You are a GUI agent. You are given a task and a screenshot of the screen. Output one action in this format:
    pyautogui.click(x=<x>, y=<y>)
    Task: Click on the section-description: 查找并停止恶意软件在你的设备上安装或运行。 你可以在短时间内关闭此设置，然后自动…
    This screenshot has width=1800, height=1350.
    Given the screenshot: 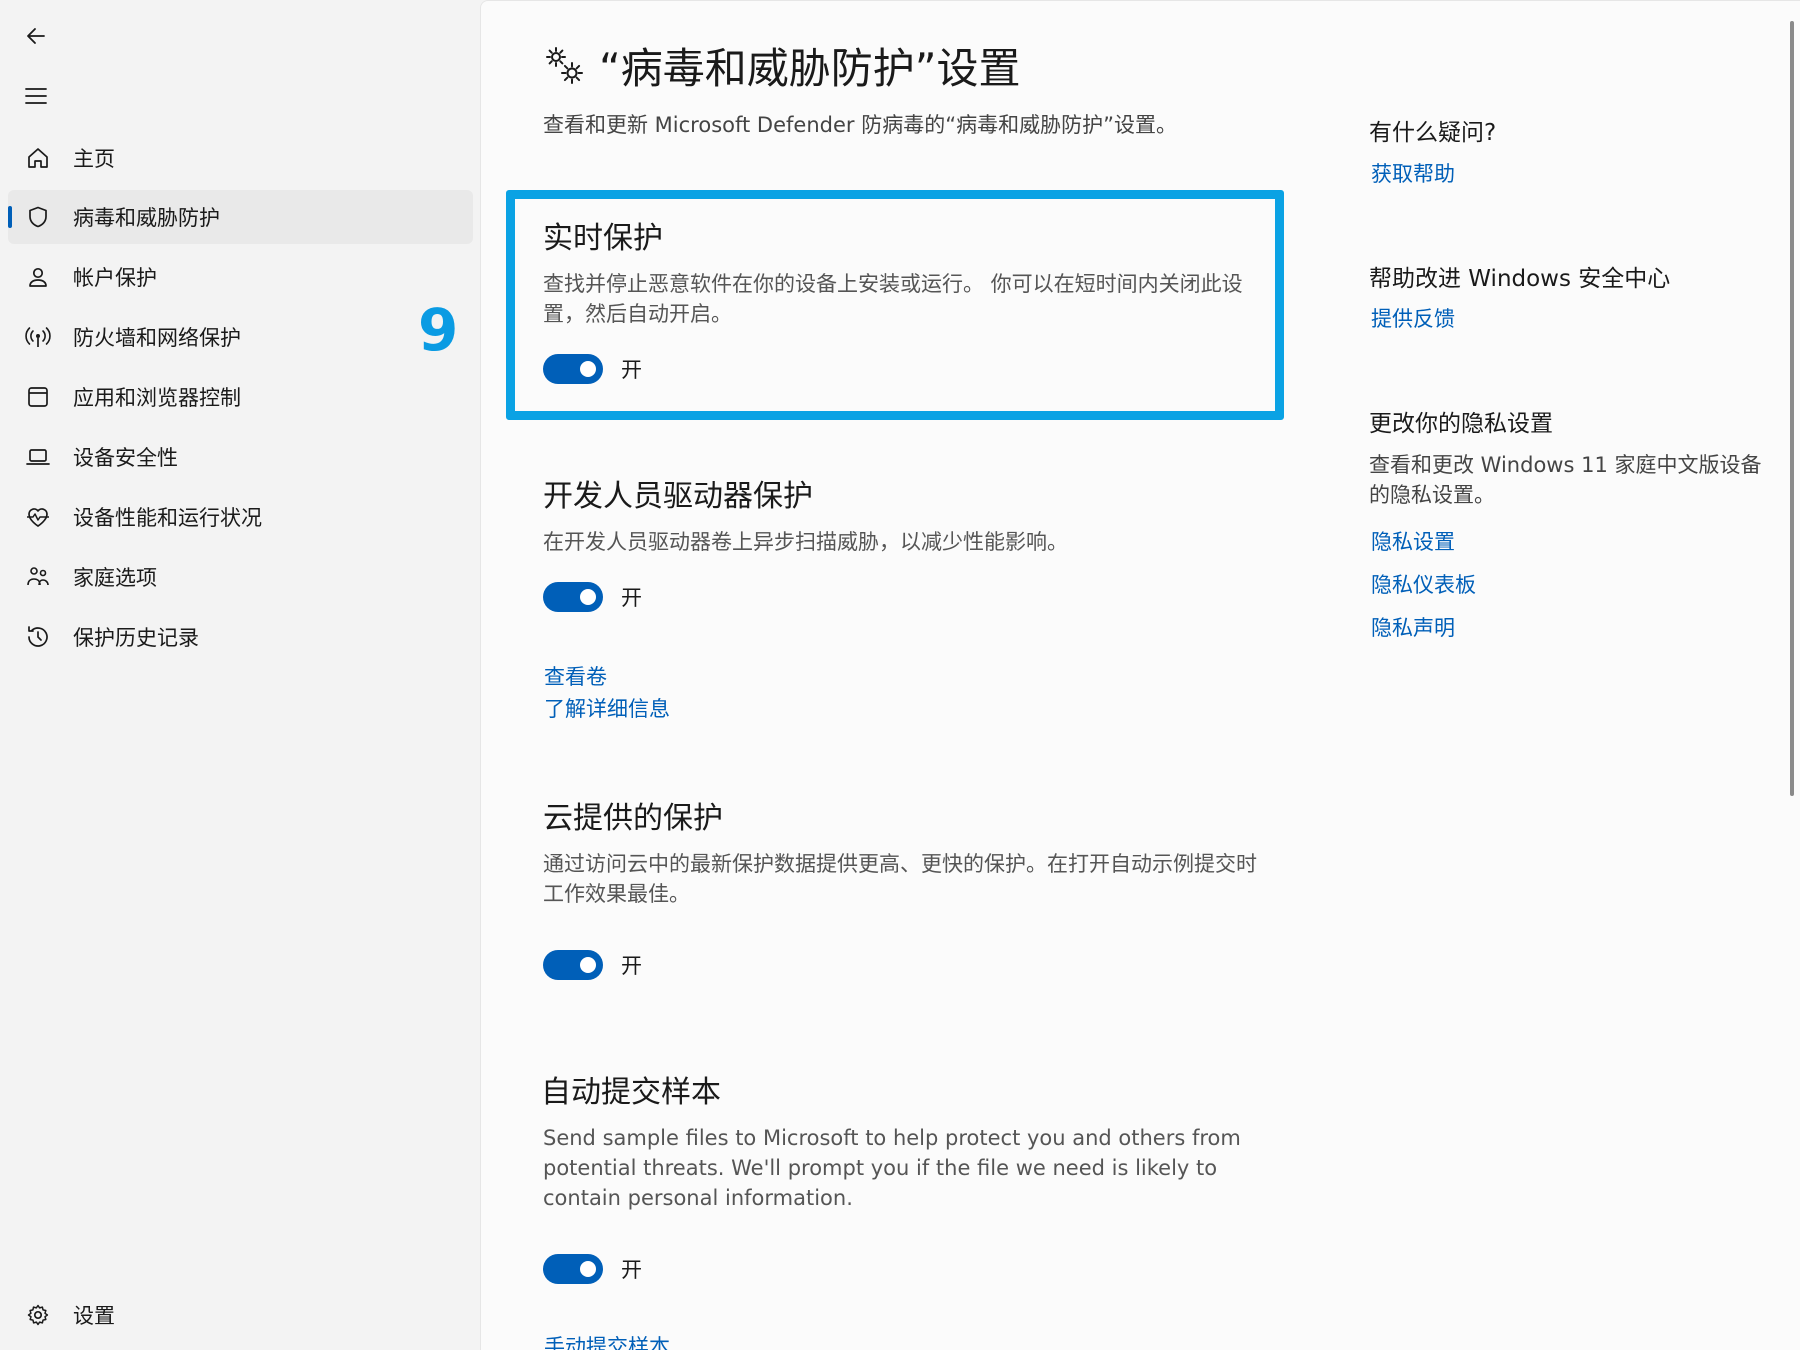 What is the action you would take?
    pyautogui.click(x=893, y=299)
    